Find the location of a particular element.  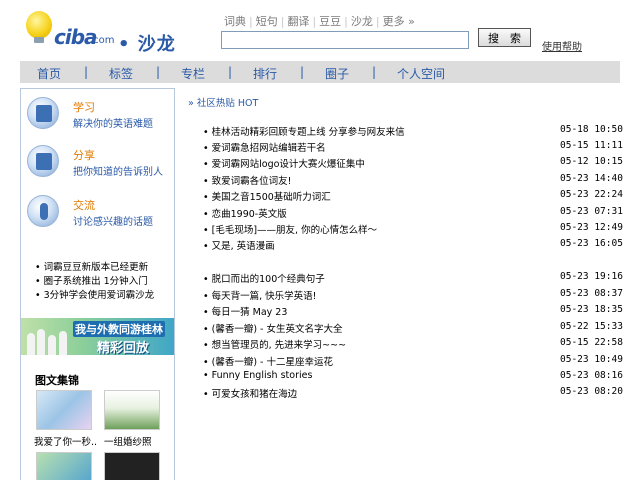

post-row: • 爱词霸急招网站编辑若干名 05-15 11:11 is located at coordinates (413, 147).